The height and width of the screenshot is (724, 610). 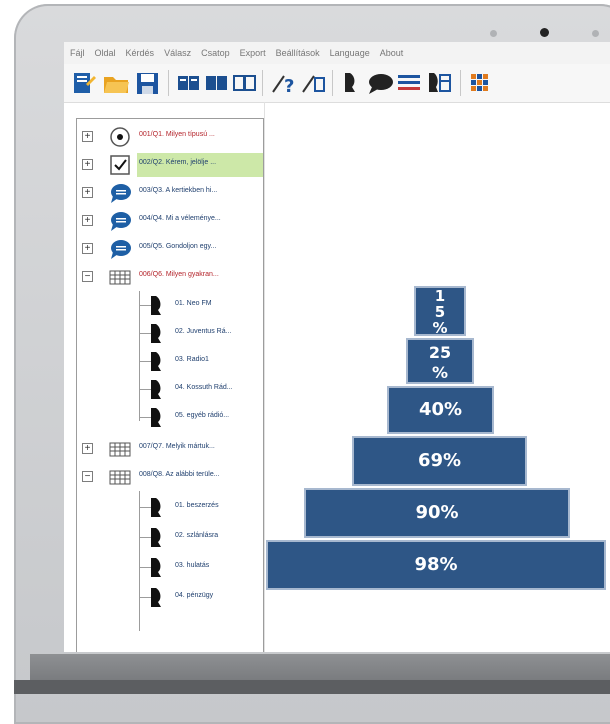 What do you see at coordinates (170, 305) in the screenshot?
I see `tree-child-item: 01. Neo FM` at bounding box center [170, 305].